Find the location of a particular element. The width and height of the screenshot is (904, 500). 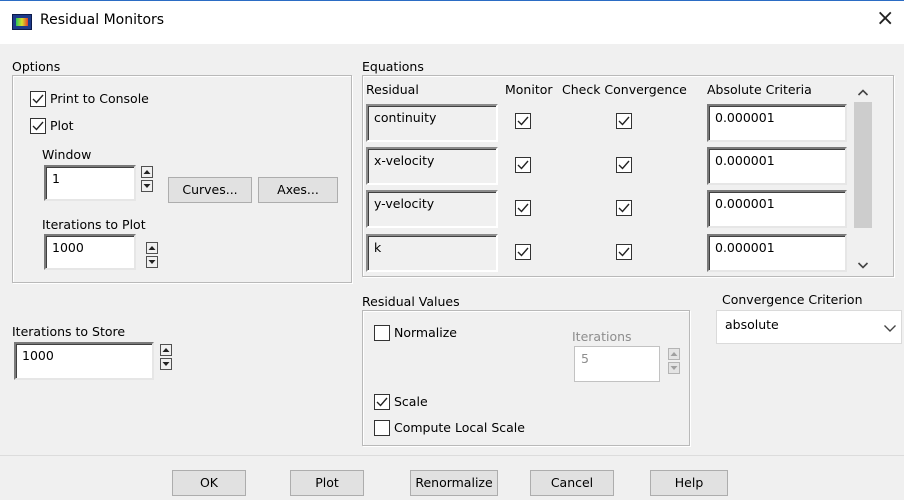

scale-label: Scale is located at coordinates (411, 401).